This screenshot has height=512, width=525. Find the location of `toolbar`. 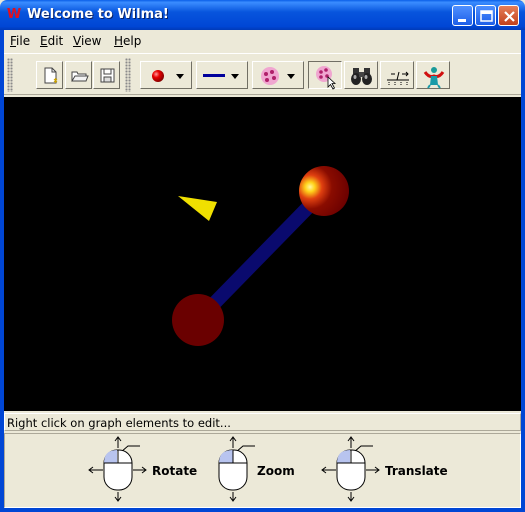

toolbar is located at coordinates (262, 74).